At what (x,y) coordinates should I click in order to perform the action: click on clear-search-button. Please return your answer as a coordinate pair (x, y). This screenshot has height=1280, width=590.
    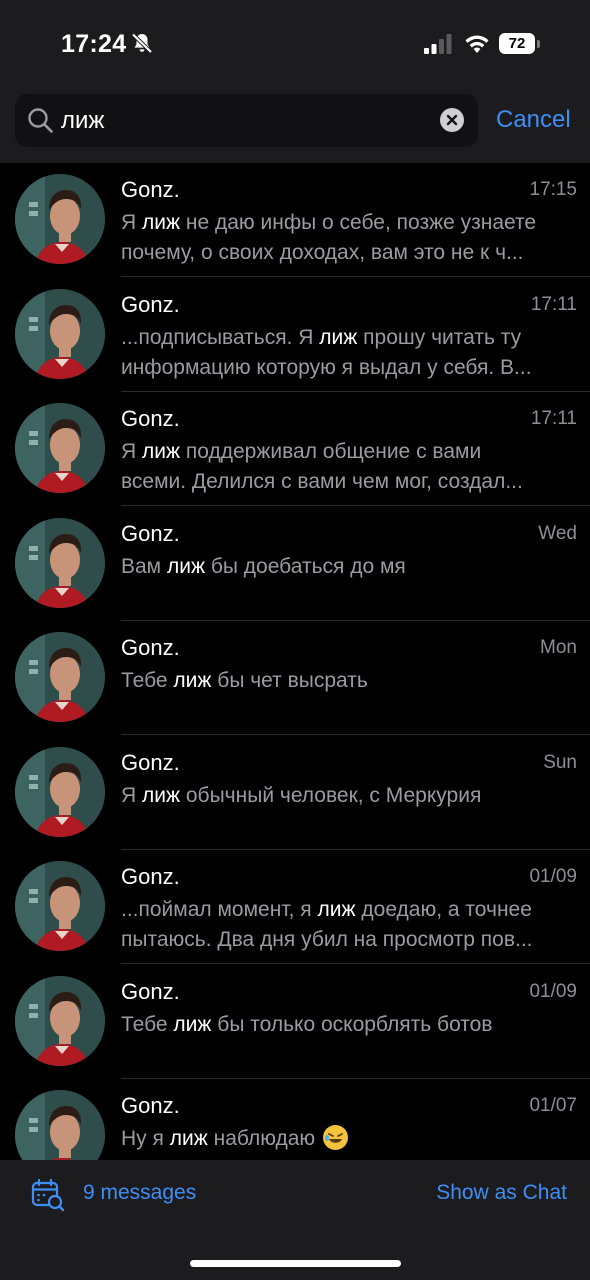
    Looking at the image, I should click on (452, 120).